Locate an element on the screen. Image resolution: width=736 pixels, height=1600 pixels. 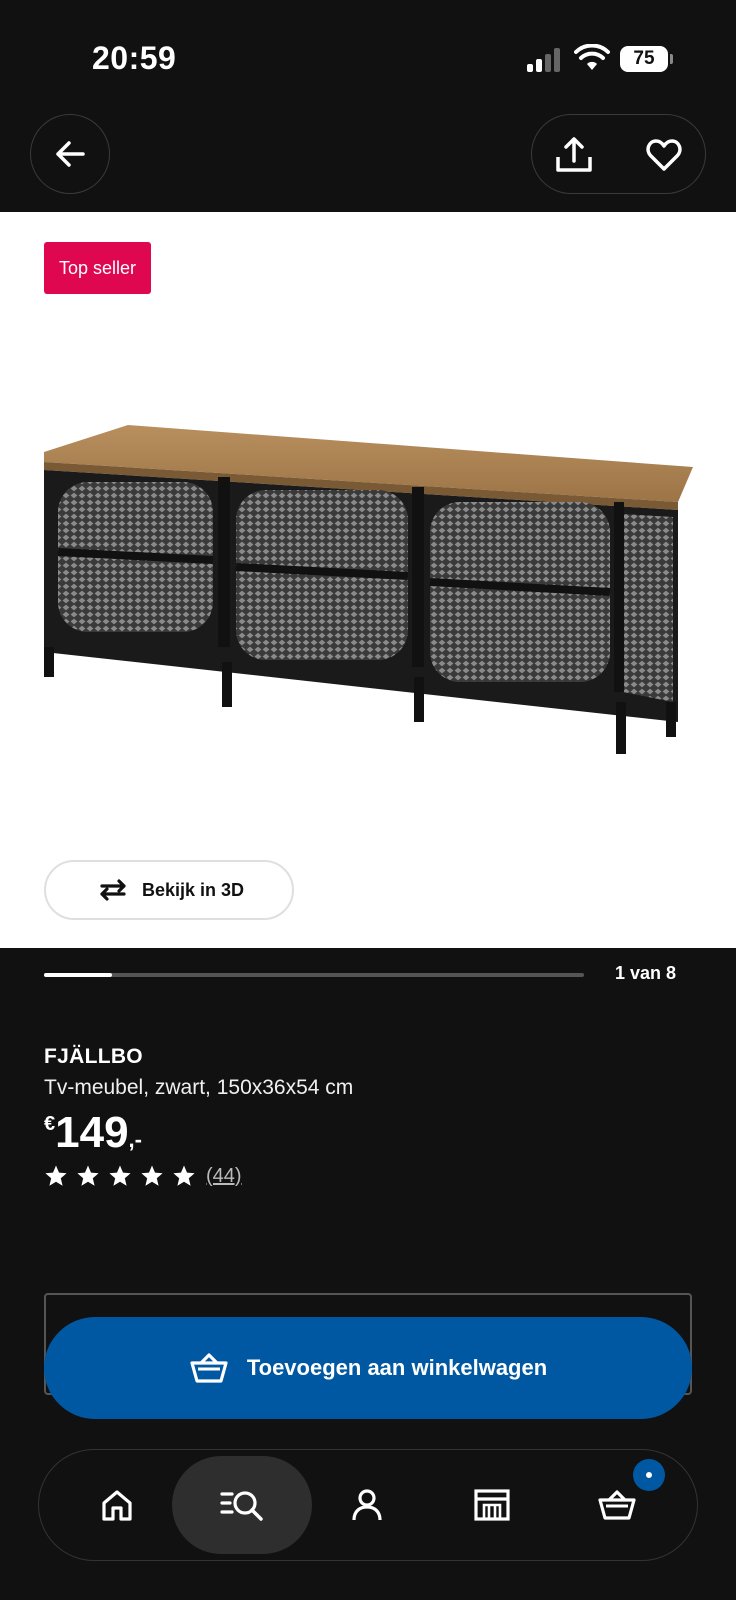
gallery-counter: 1 van 8 is located at coordinates (645, 973).